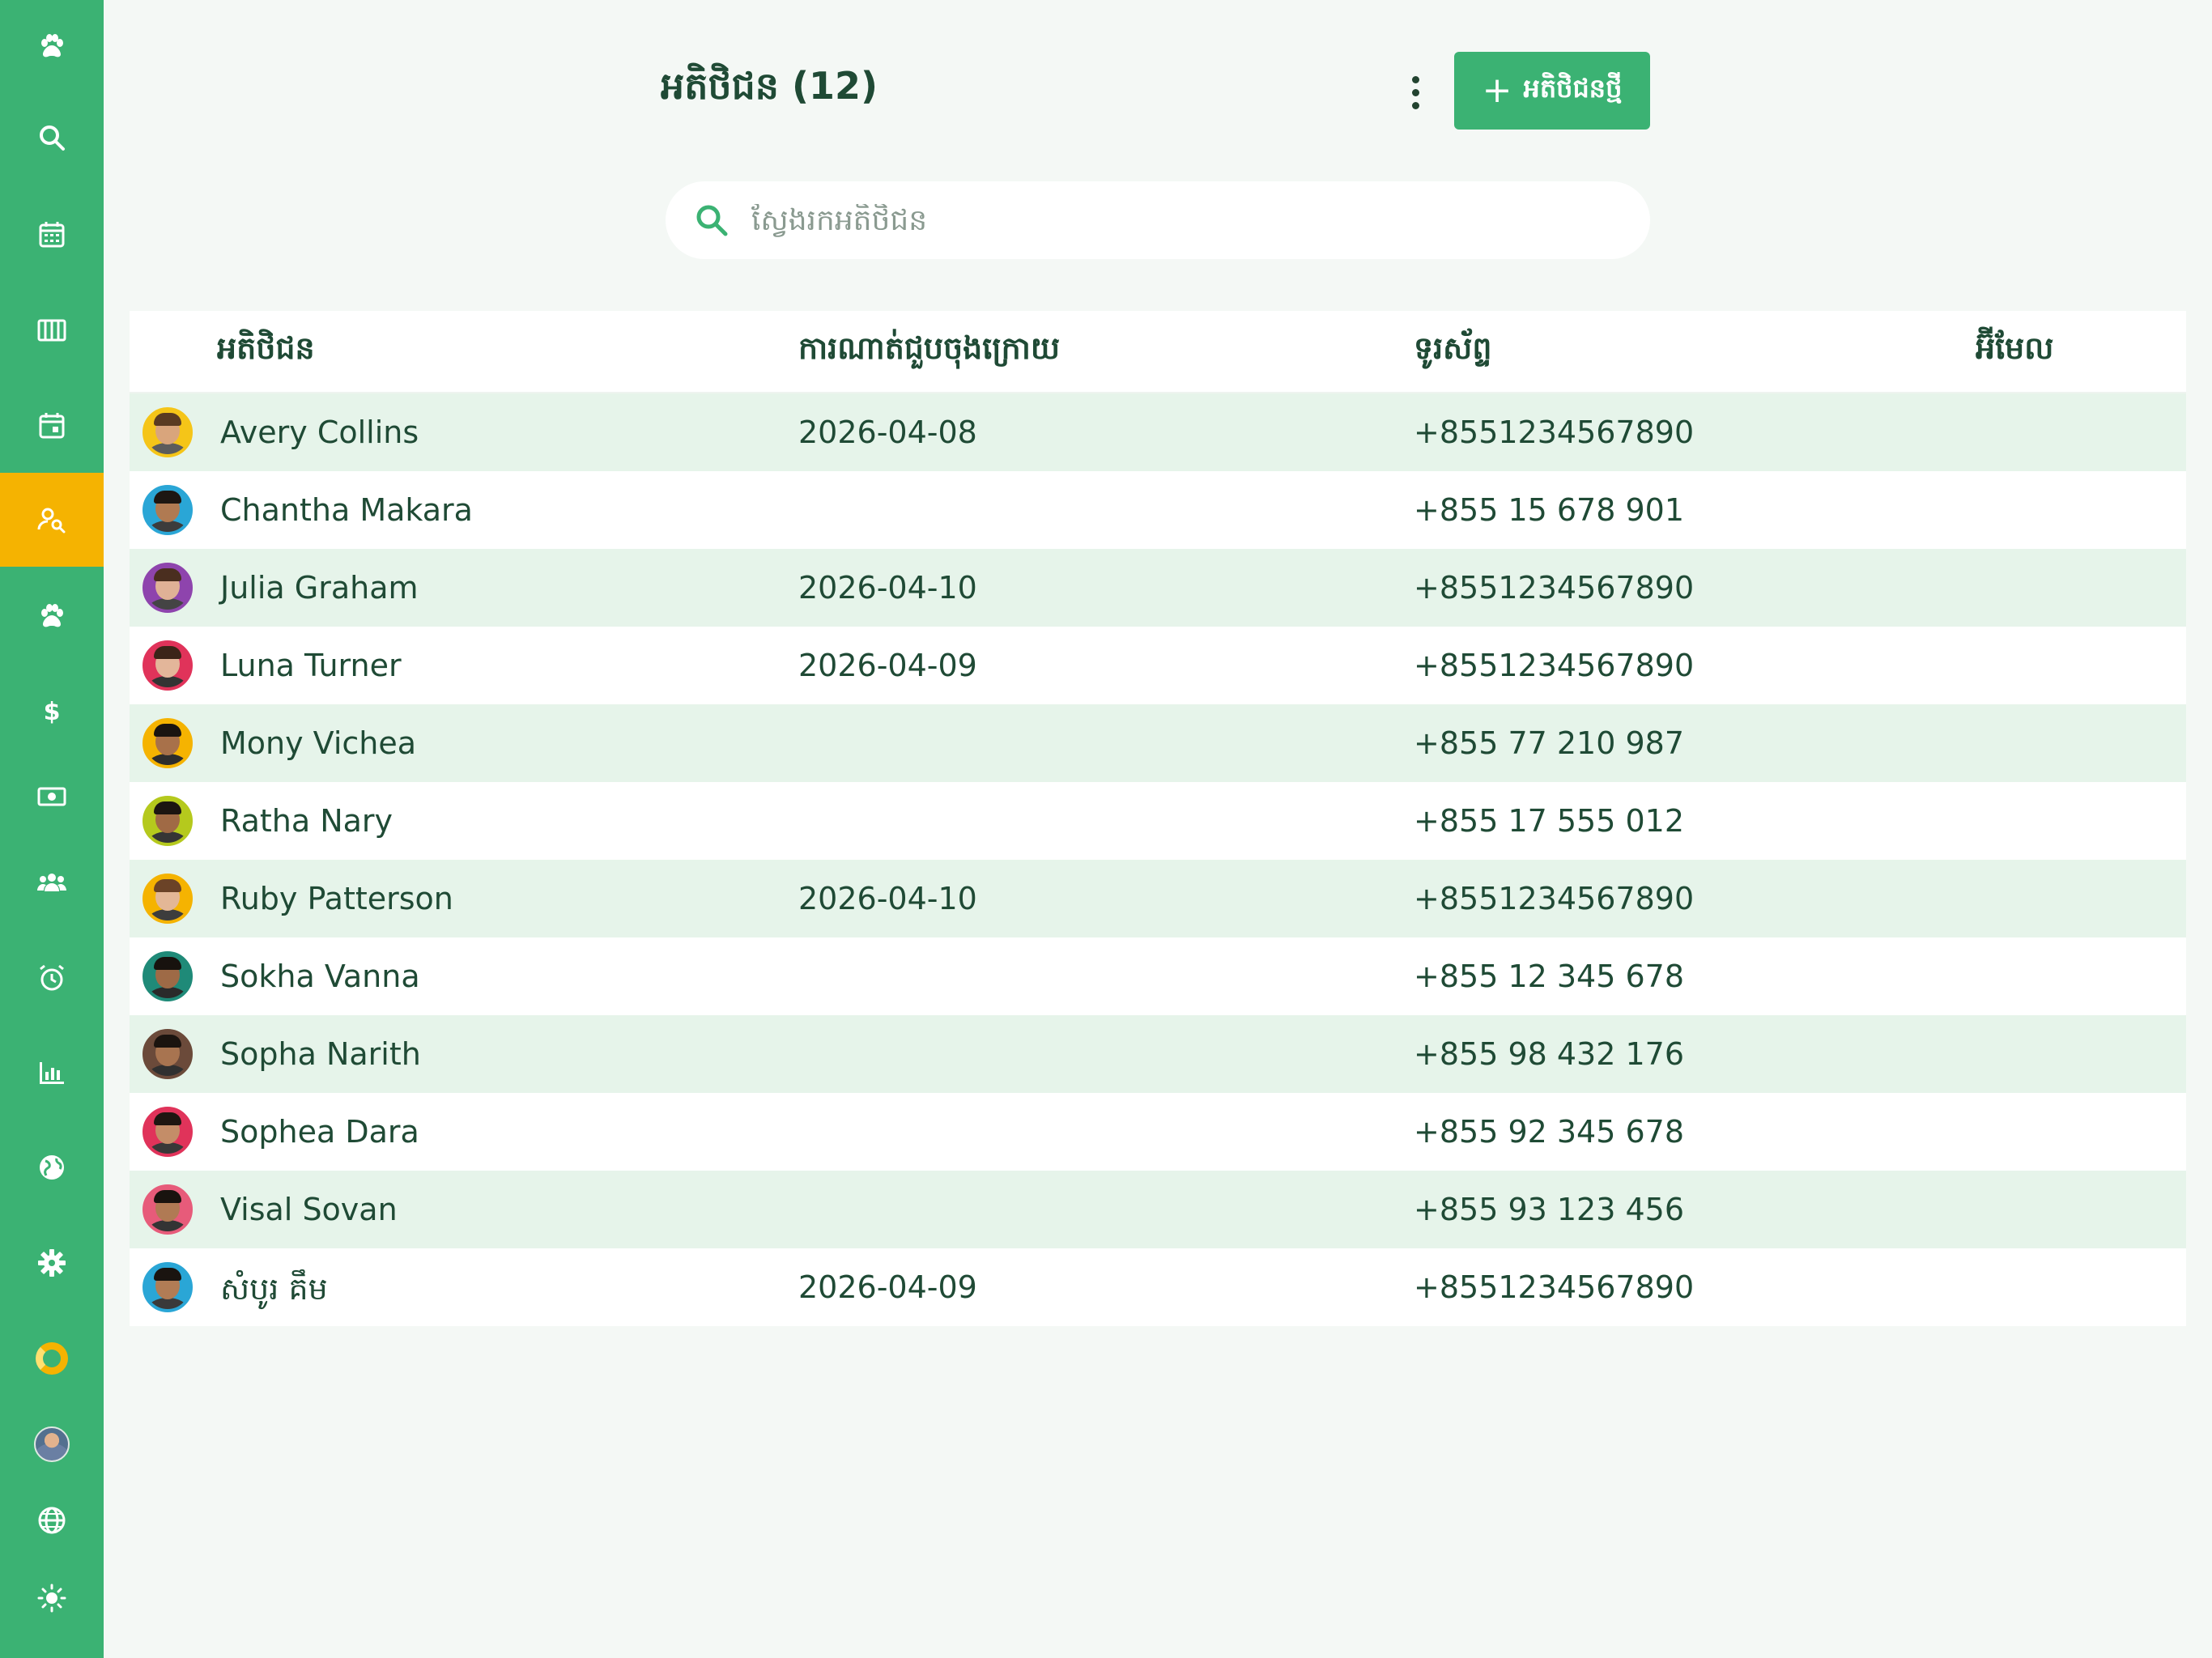  Describe the element at coordinates (1158, 976) in the screenshot. I see `table-row: Sokha Vanna +855 12 345 678` at that location.